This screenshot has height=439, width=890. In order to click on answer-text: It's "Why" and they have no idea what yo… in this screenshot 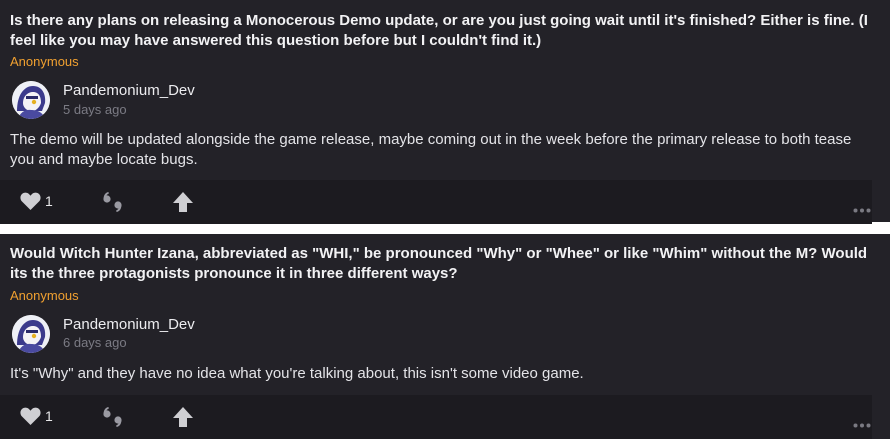, I will do `click(297, 373)`.